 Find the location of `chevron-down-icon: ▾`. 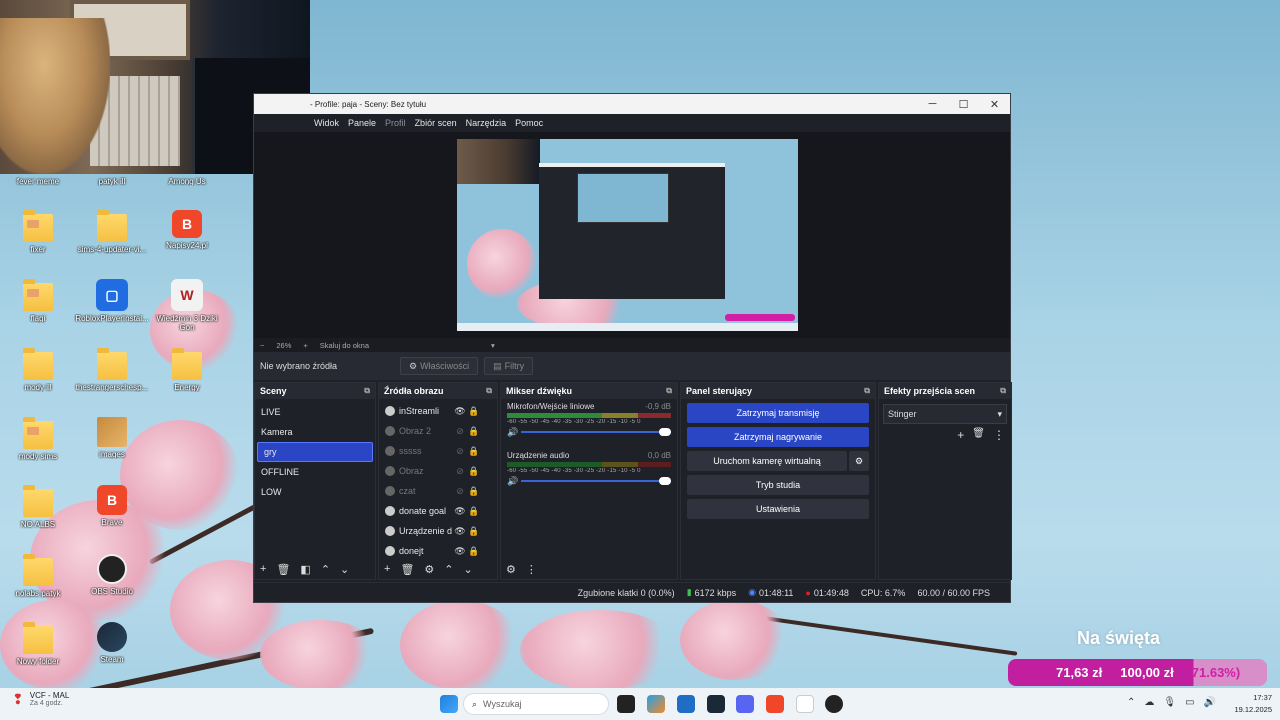

chevron-down-icon: ▾ is located at coordinates (493, 345).